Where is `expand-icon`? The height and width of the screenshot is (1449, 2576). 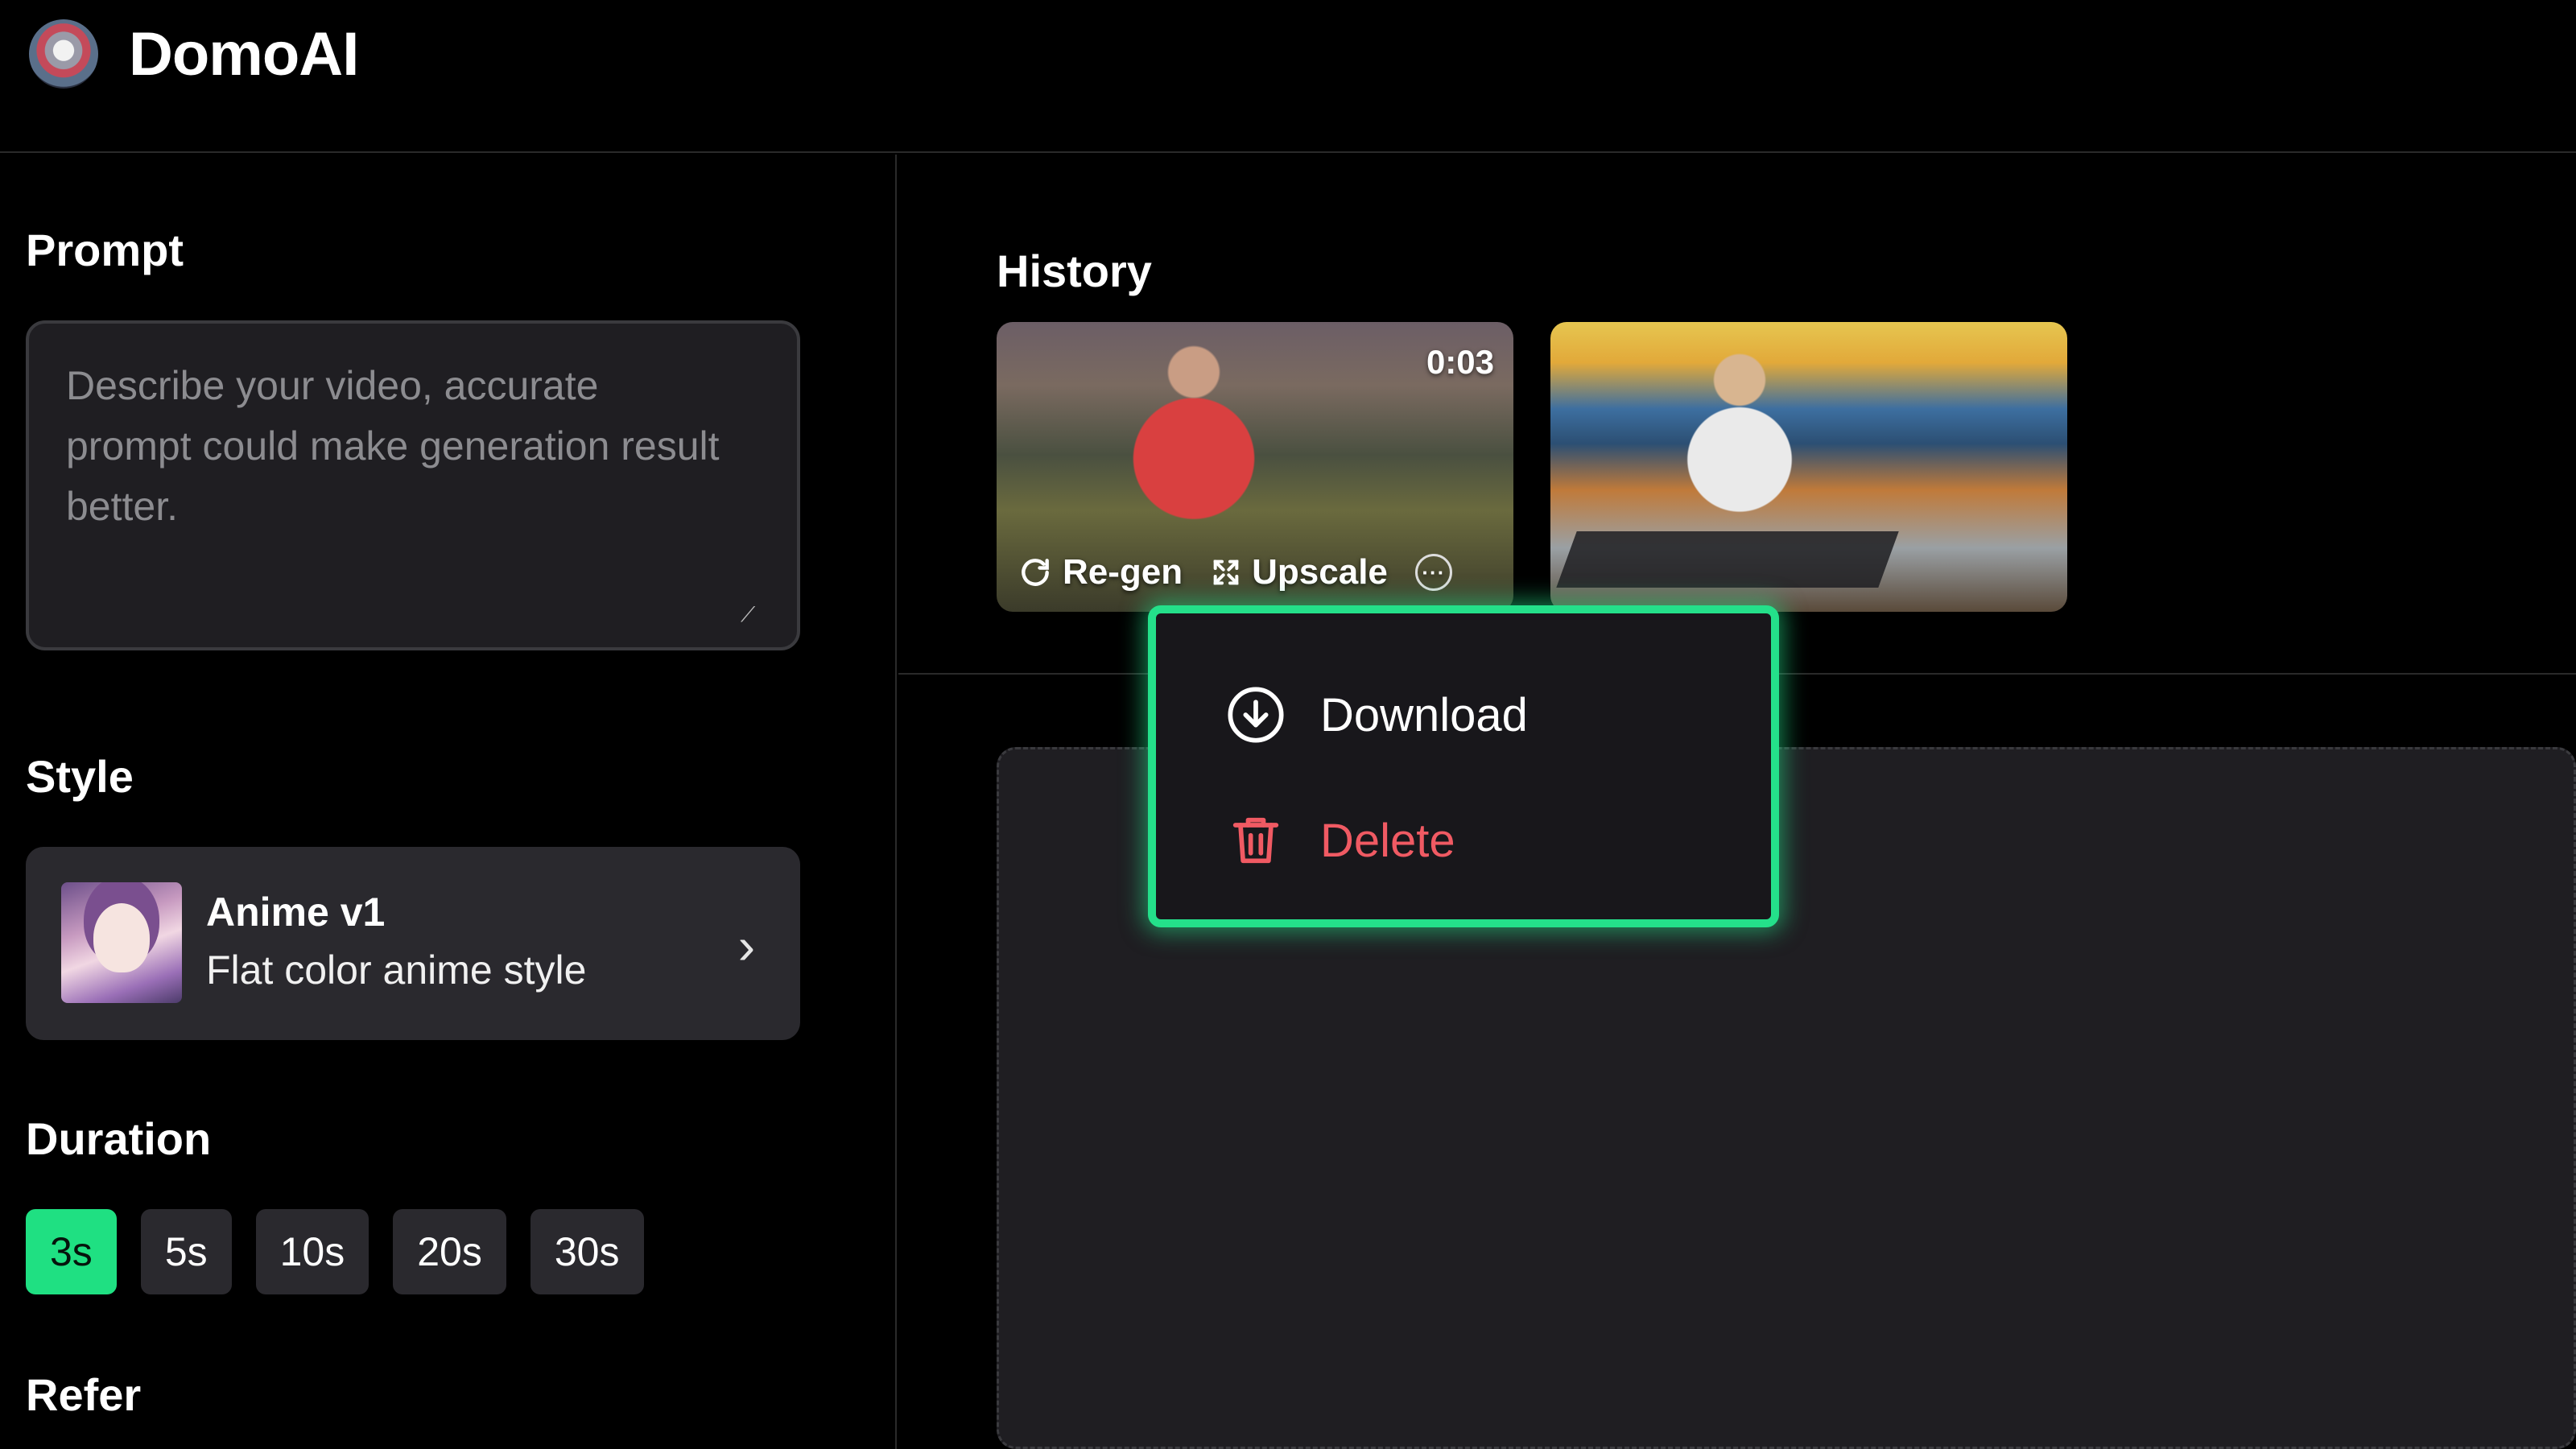 expand-icon is located at coordinates (1226, 572).